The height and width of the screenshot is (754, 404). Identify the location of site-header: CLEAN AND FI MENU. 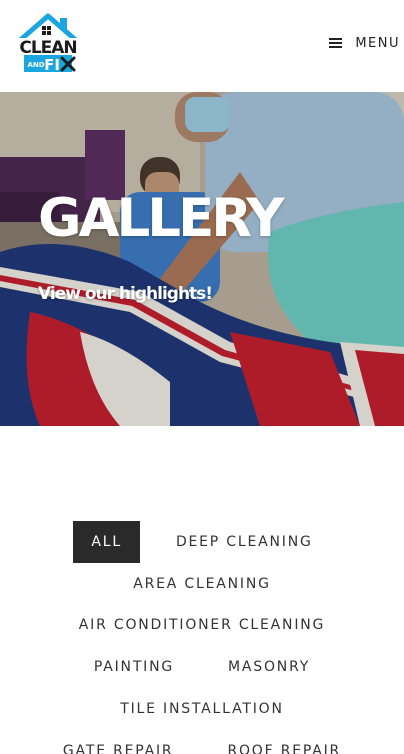
(202, 46).